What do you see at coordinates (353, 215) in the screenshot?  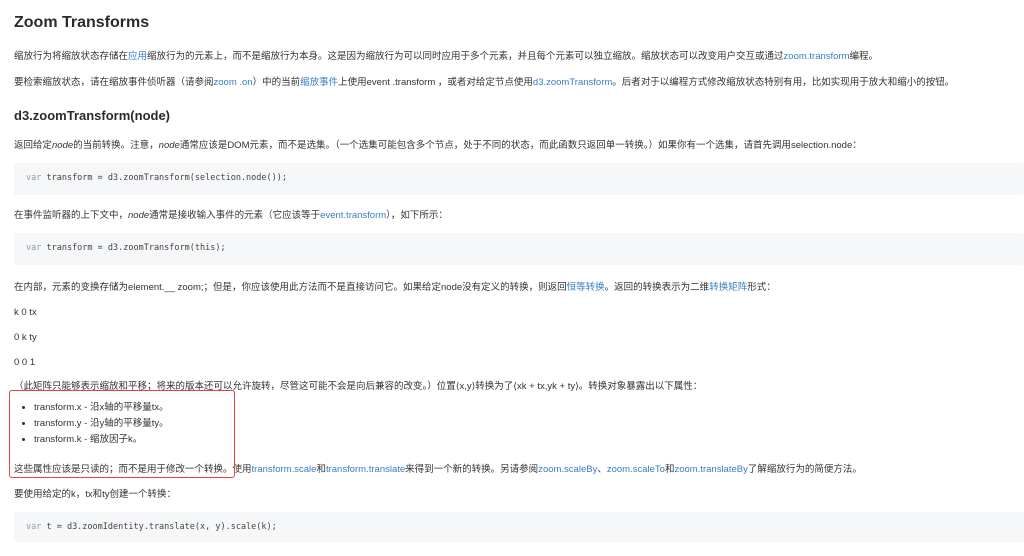 I see `link-event-transform: event.transform` at bounding box center [353, 215].